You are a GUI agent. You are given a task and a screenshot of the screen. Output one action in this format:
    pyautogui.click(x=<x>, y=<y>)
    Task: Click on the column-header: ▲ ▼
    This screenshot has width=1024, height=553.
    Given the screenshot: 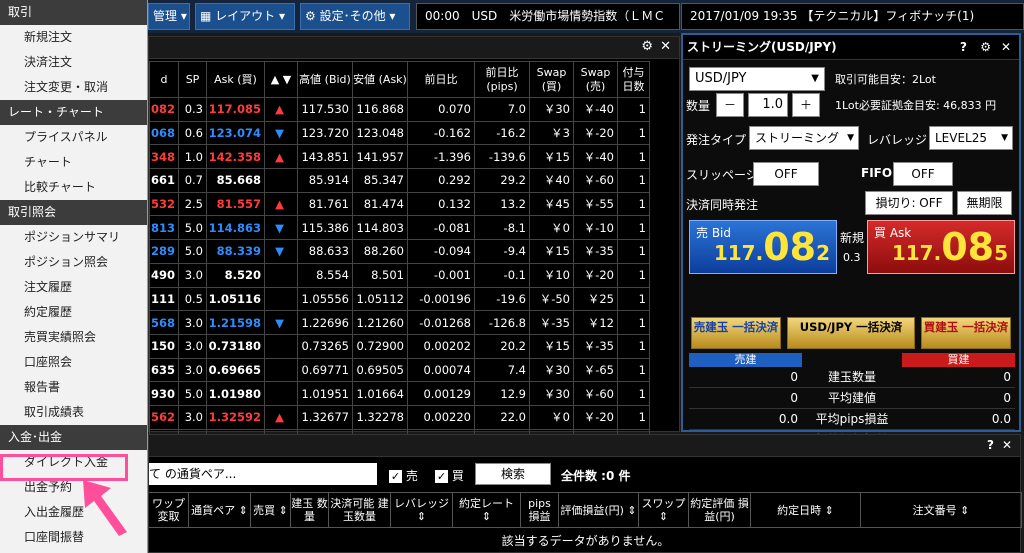 What is the action you would take?
    pyautogui.click(x=281, y=79)
    